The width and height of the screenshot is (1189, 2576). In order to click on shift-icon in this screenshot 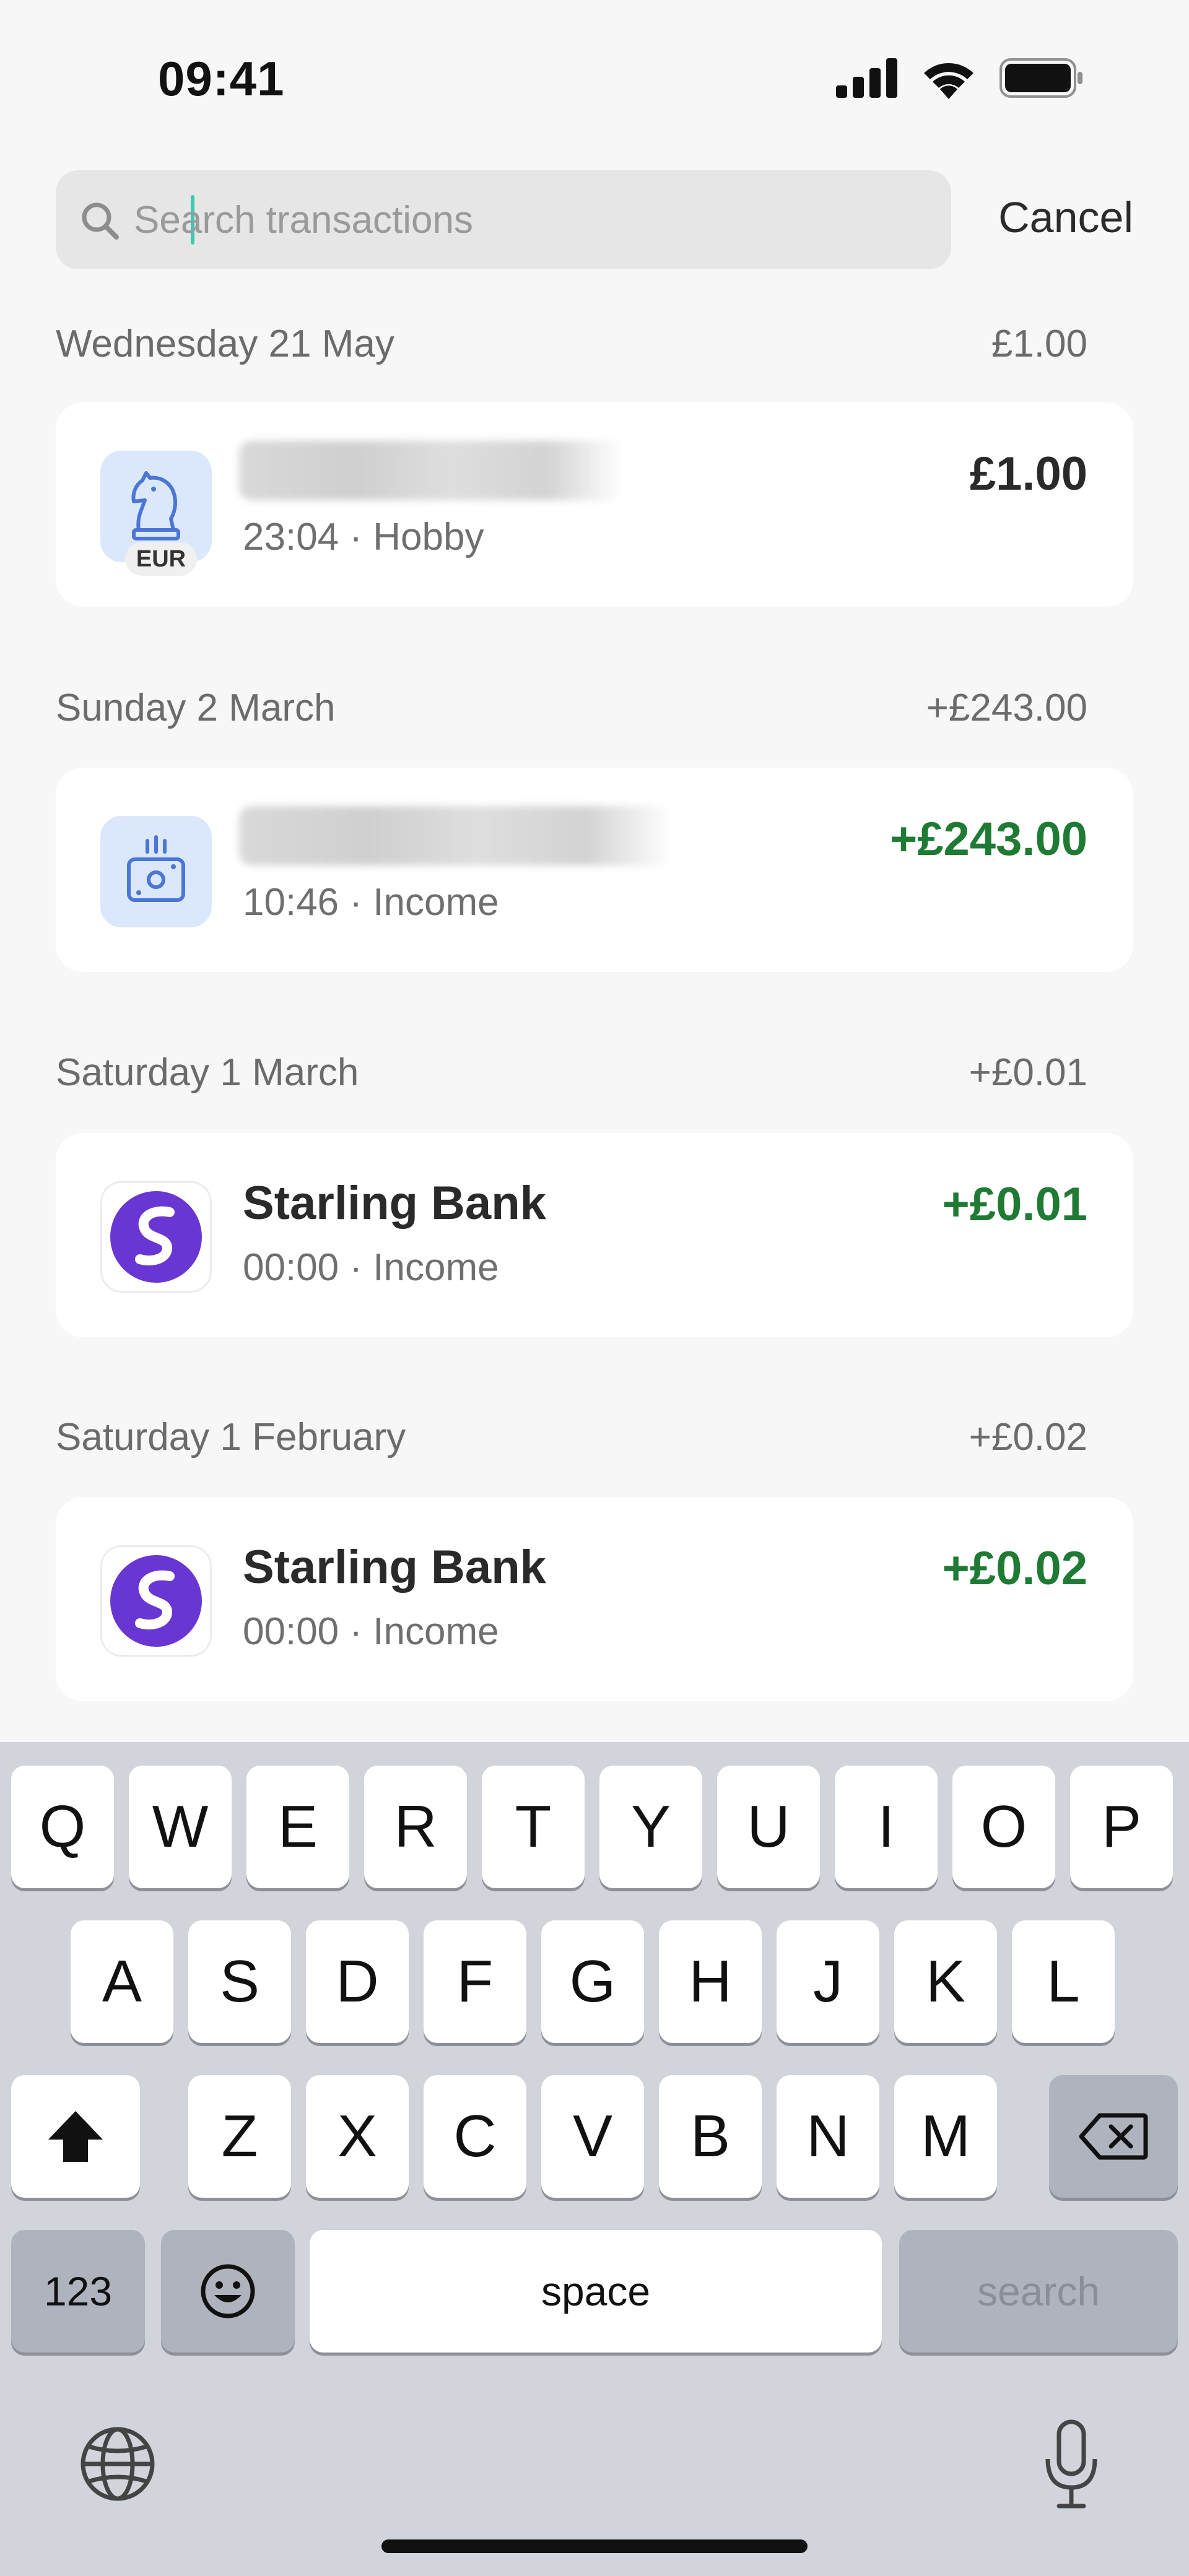, I will do `click(75, 2136)`.